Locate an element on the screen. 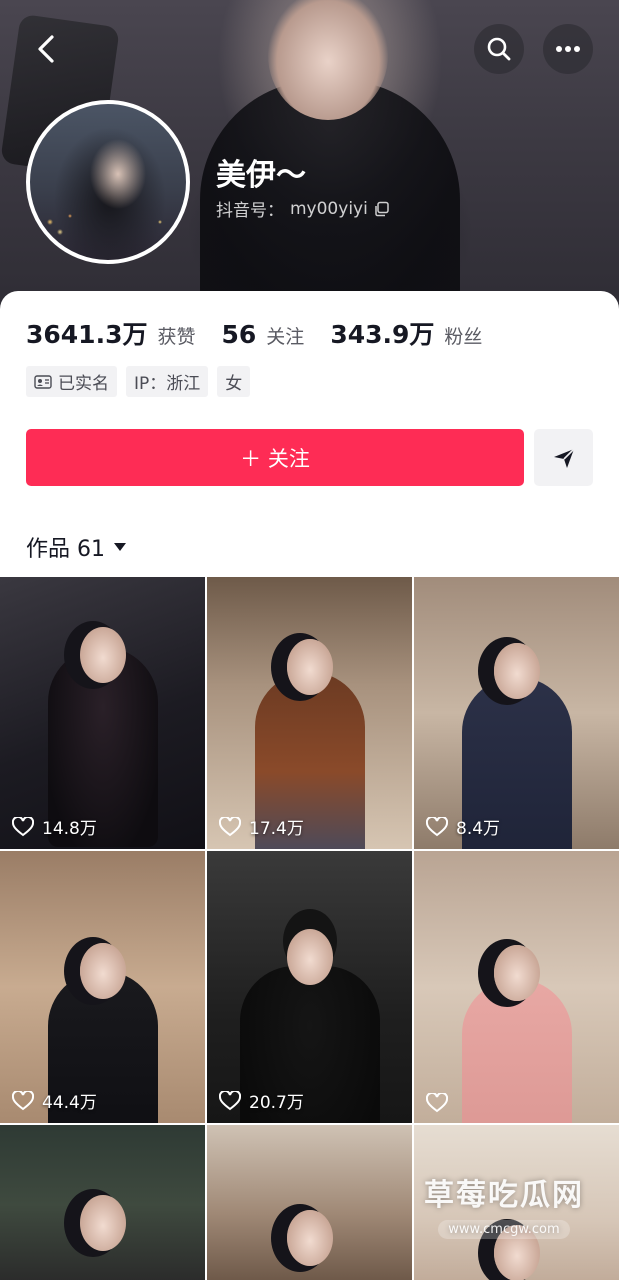 The image size is (619, 1280). message-button is located at coordinates (563, 457).